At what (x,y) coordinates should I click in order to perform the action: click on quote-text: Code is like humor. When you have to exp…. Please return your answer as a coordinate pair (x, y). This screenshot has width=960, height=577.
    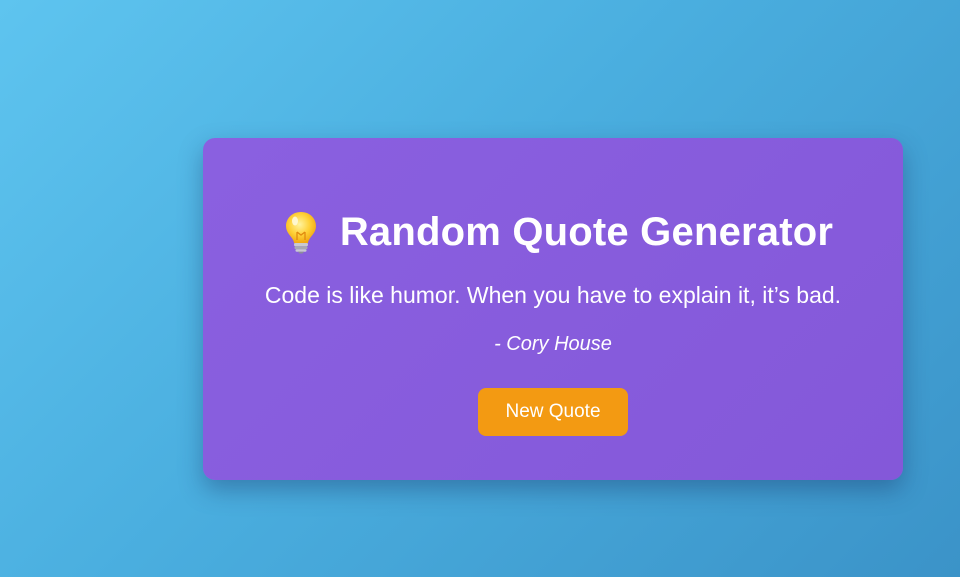
    Looking at the image, I should click on (553, 295).